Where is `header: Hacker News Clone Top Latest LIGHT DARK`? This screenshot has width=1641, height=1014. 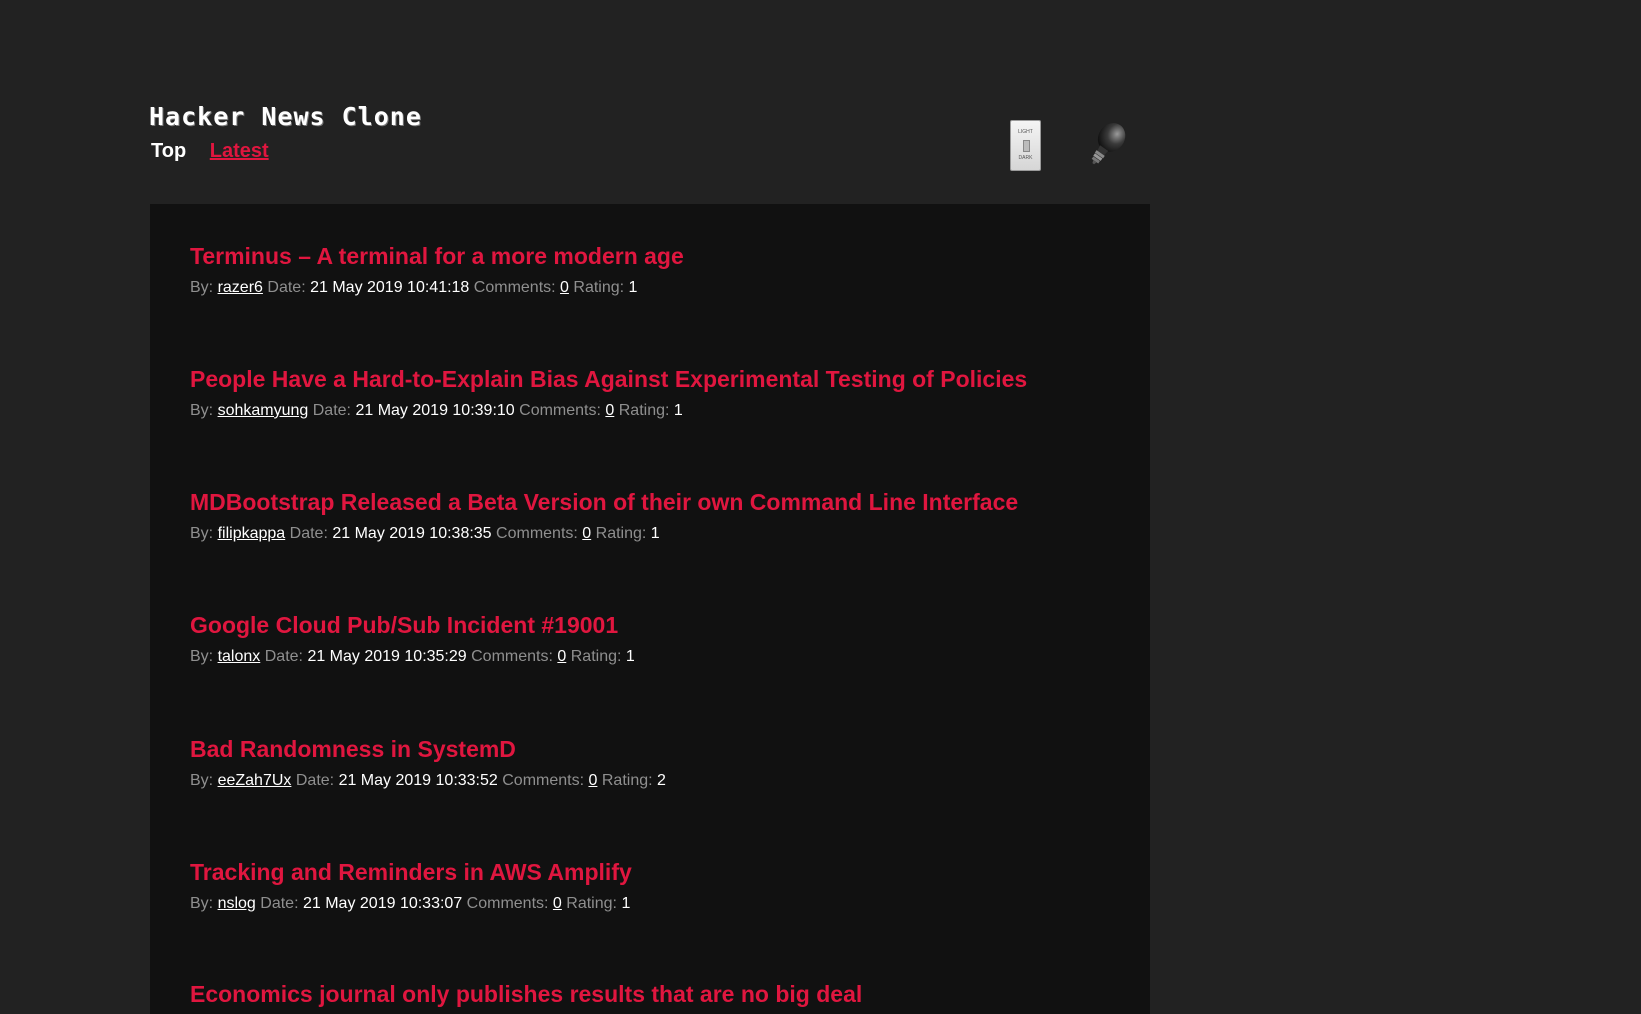 header: Hacker News Clone Top Latest LIGHT DARK is located at coordinates (649, 149).